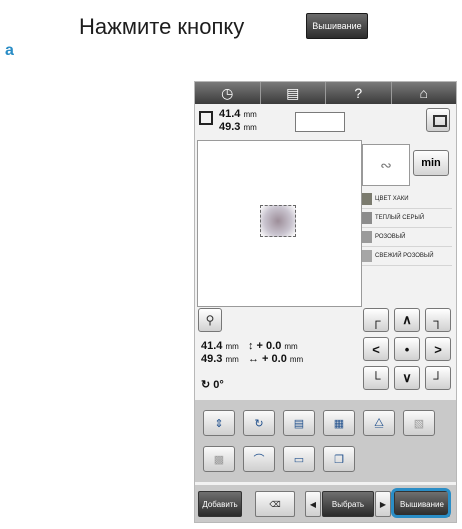 This screenshot has width=462, height=529. What do you see at coordinates (238, 120) in the screenshot?
I see `pattern-size: 41.4 mm 49.3 mm` at bounding box center [238, 120].